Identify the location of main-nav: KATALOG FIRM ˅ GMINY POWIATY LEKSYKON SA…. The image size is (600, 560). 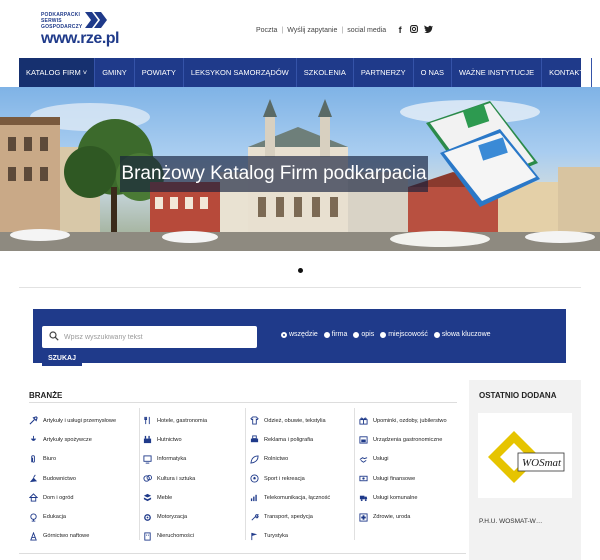
(305, 72).